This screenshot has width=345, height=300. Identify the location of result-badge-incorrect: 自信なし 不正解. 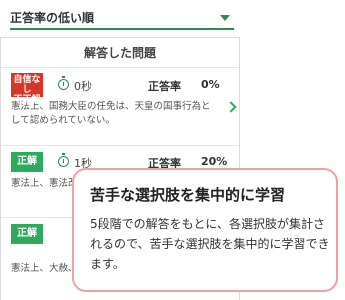
(27, 89).